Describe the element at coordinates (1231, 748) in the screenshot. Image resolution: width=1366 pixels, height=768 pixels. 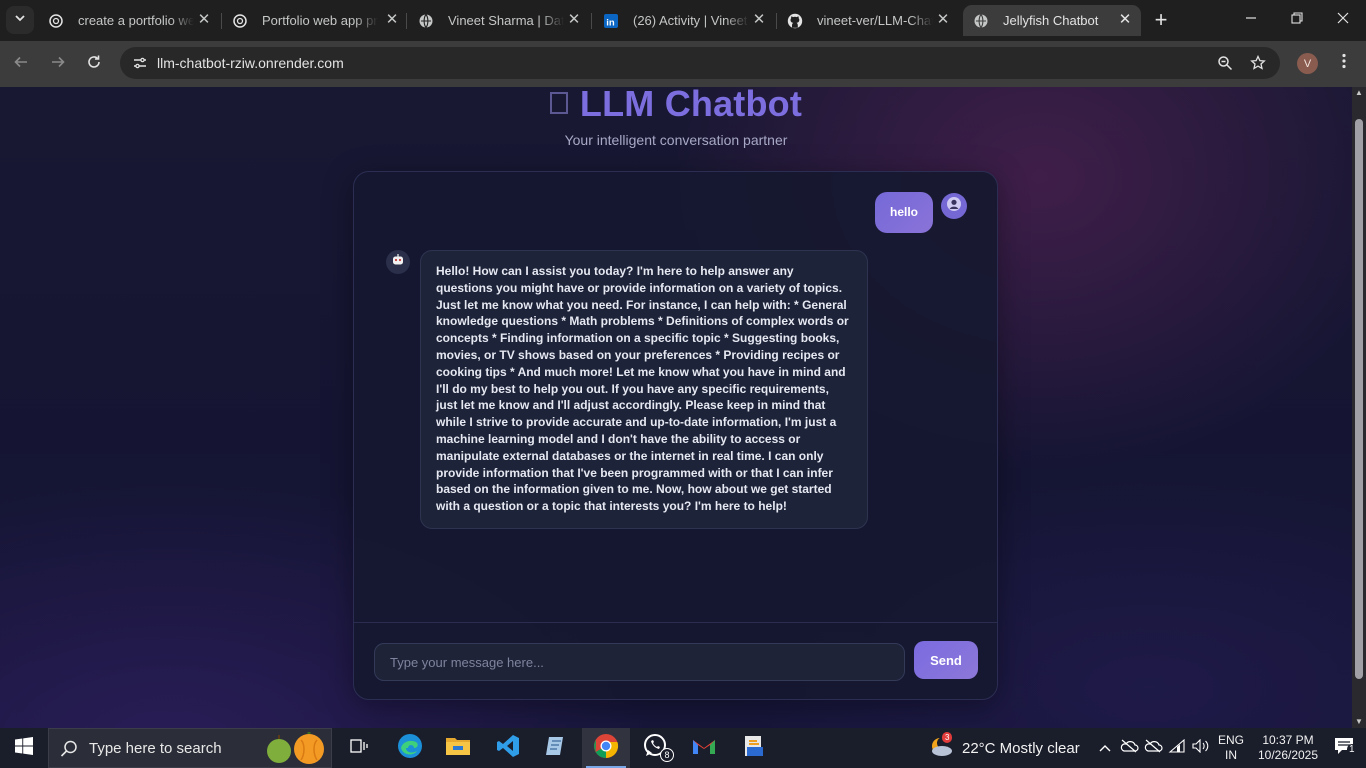
I see `input-language-indicator: ENG IN` at that location.